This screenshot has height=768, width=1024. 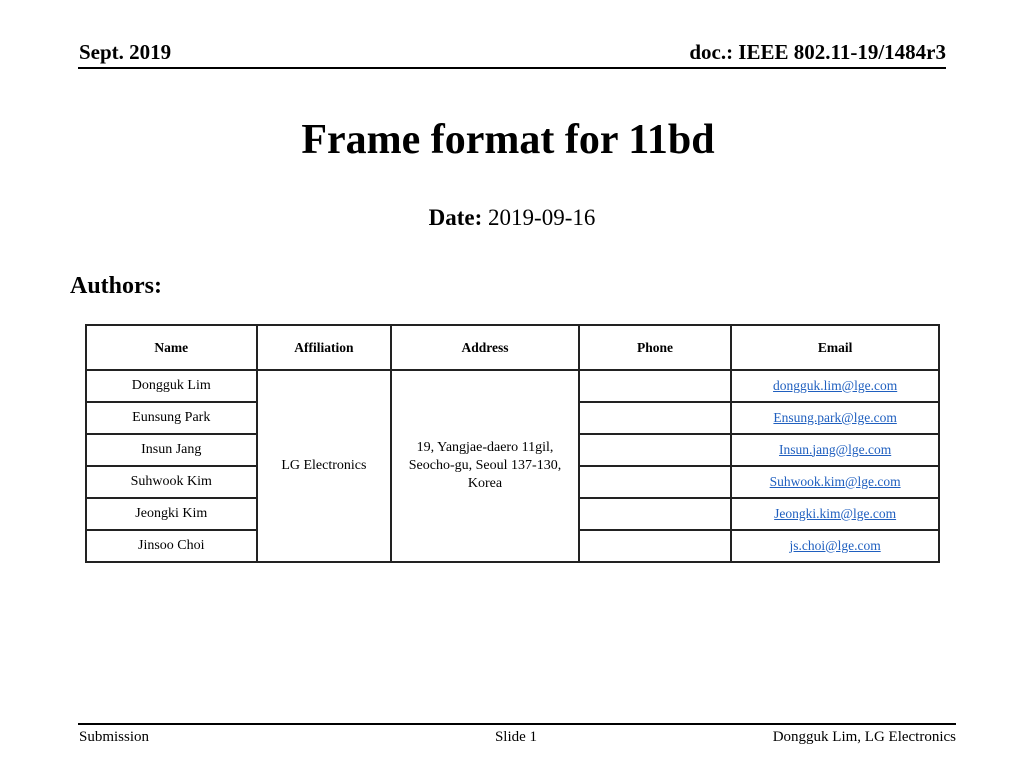 I want to click on email-link: dongguk.lim@lge.com, so click(x=835, y=385).